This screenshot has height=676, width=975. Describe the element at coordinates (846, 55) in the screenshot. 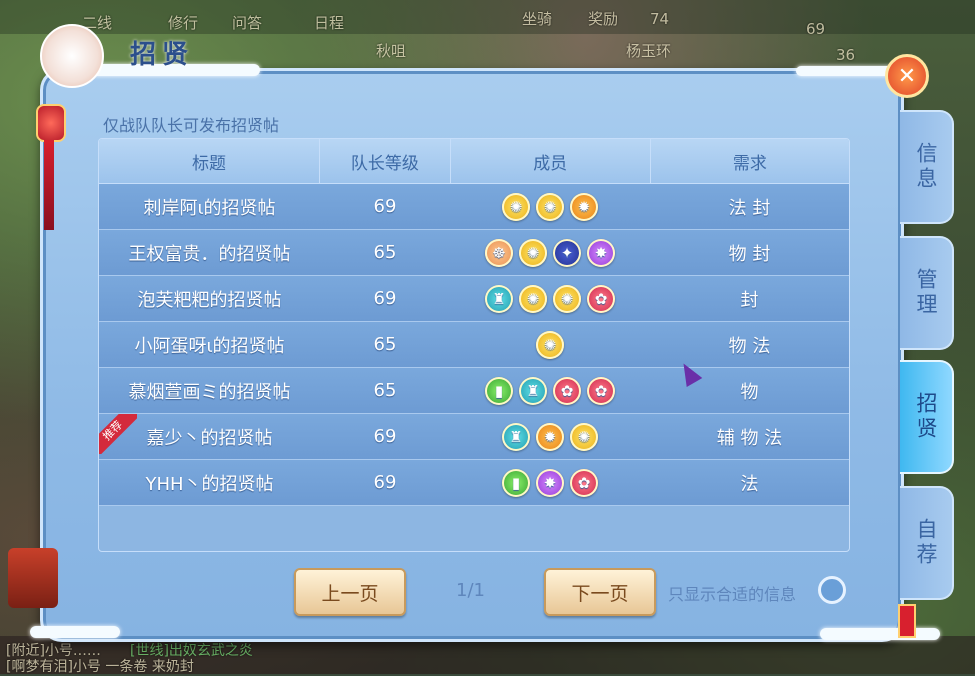

I see `hud-text: 36` at that location.